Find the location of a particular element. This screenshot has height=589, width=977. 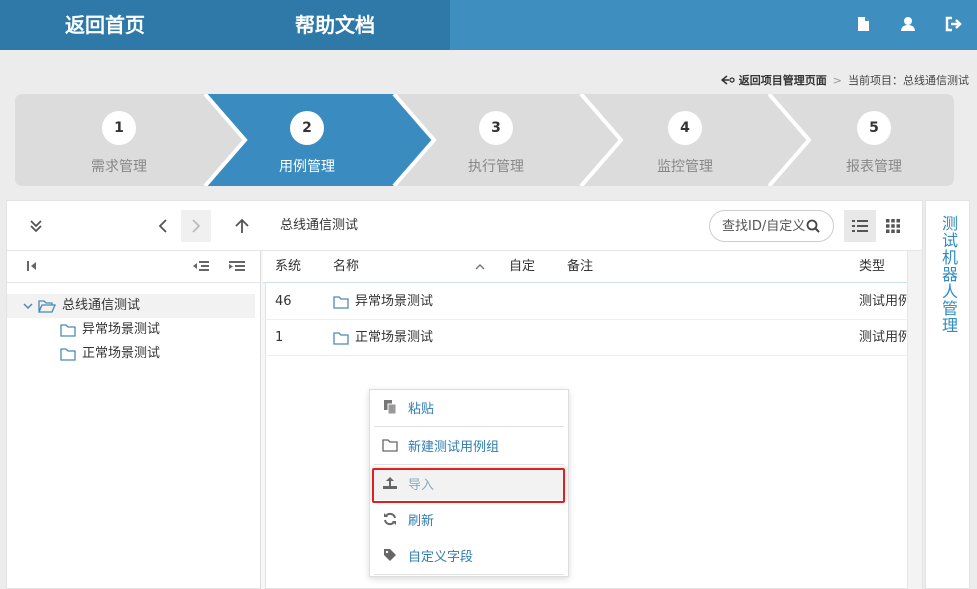

indent-icon is located at coordinates (237, 267).